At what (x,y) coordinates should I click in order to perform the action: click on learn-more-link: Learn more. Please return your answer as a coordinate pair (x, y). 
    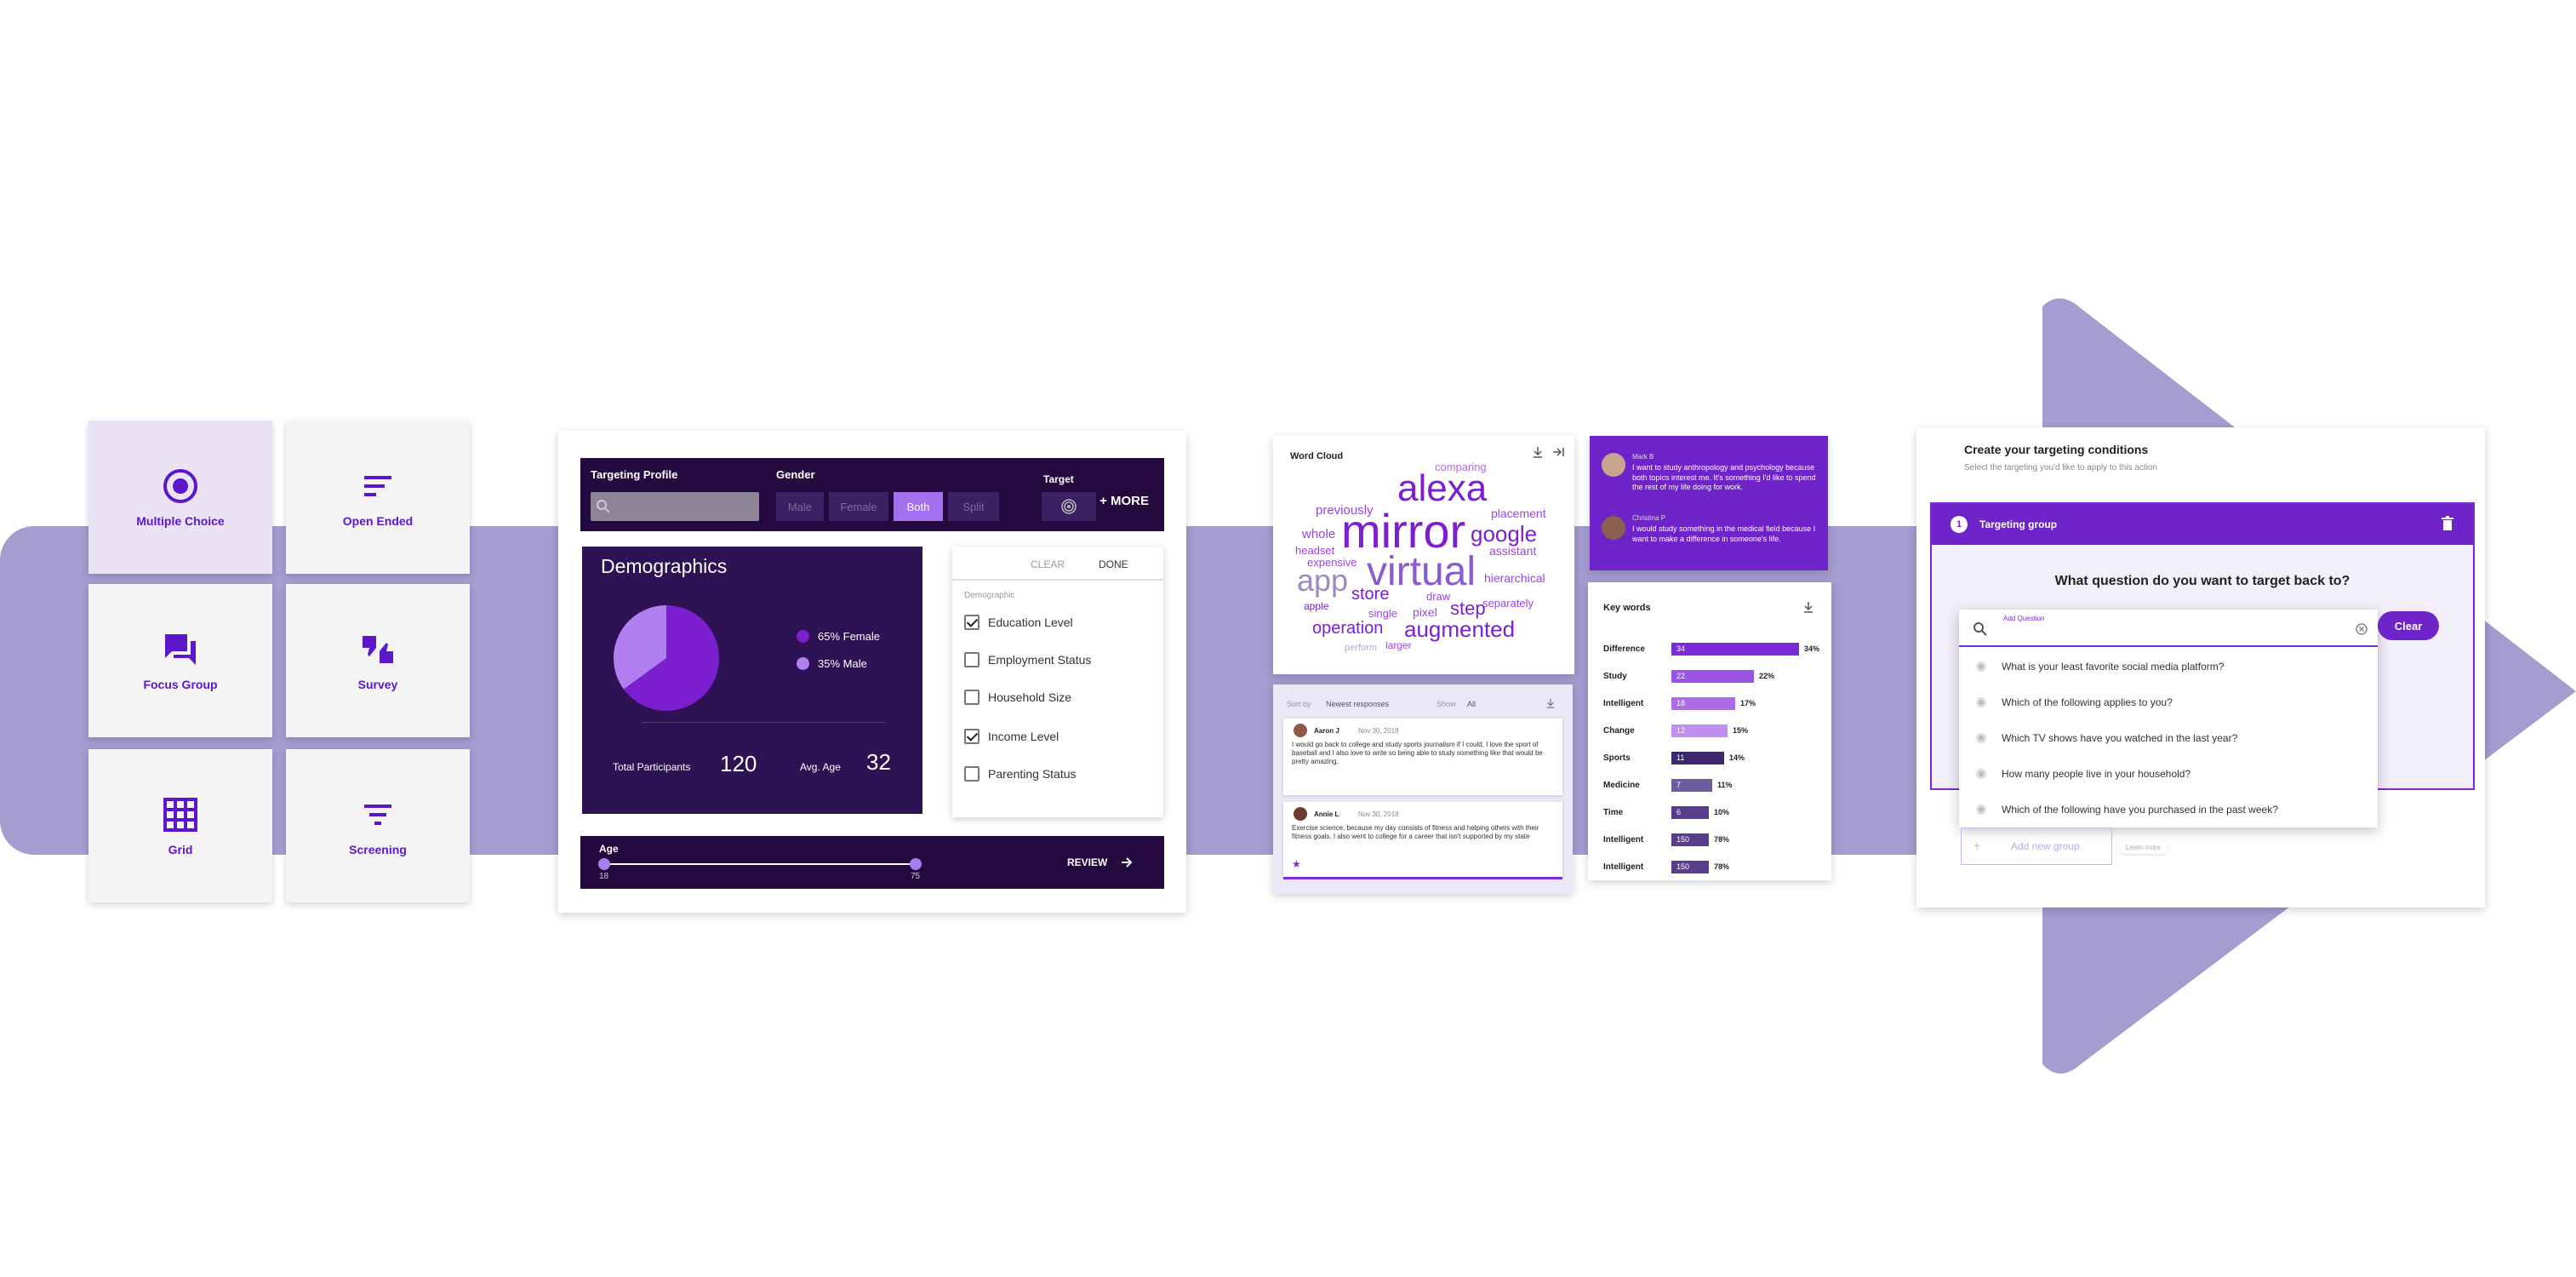
    Looking at the image, I should click on (2143, 847).